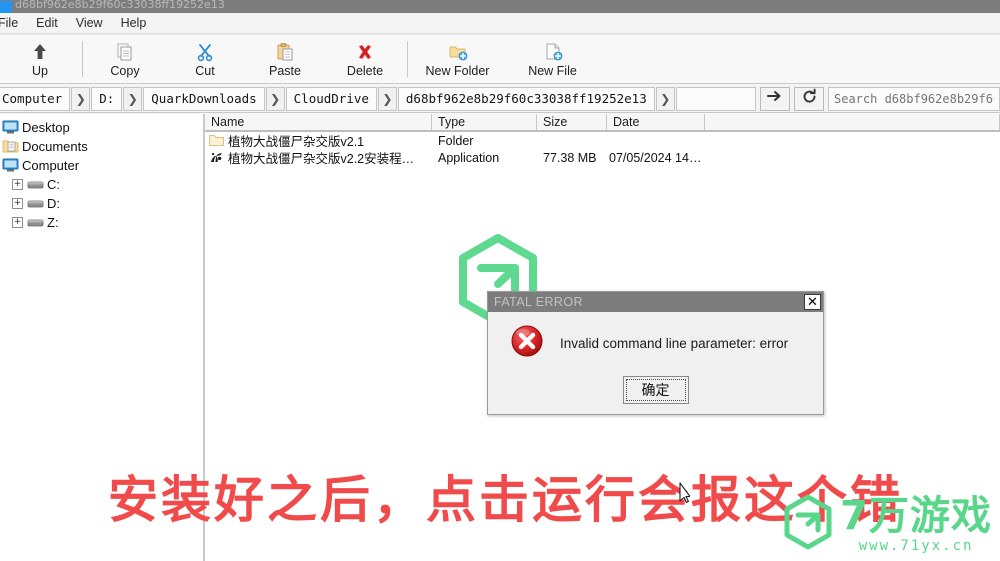  What do you see at coordinates (17, 203) in the screenshot?
I see `expander-icon-d: +` at bounding box center [17, 203].